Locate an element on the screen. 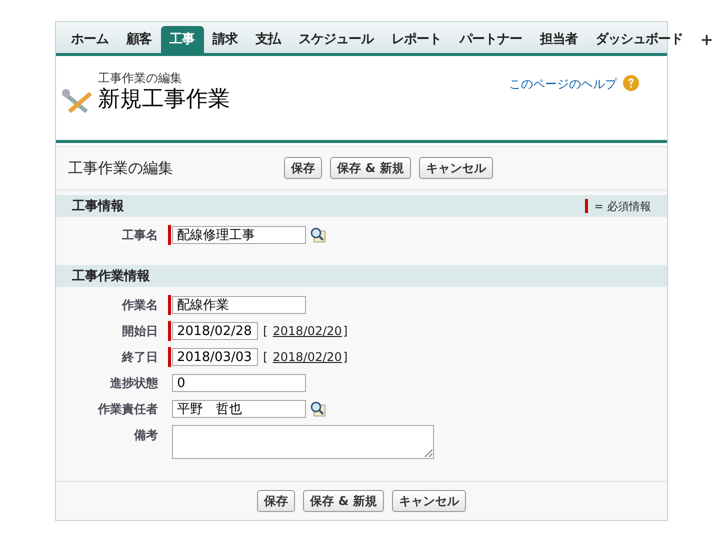  input-field: 平野 哲也 is located at coordinates (239, 409).